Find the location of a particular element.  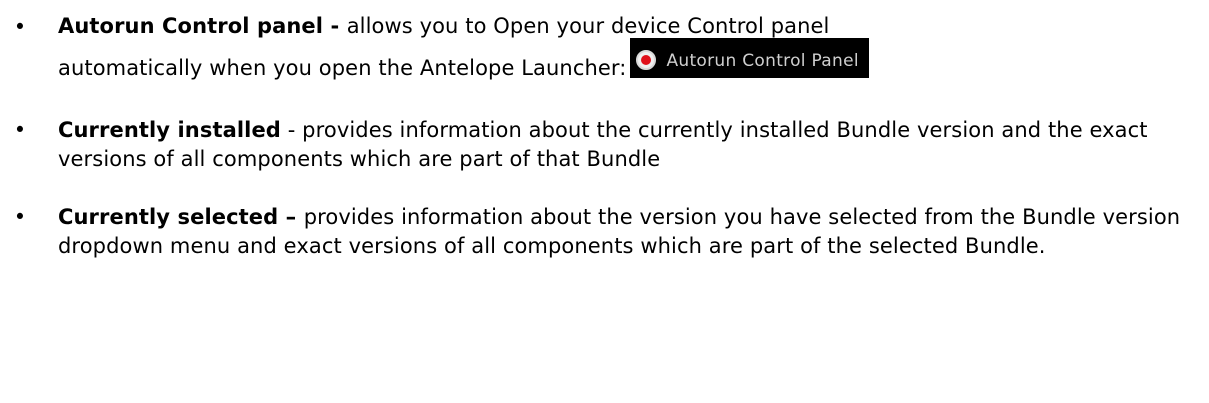

autorun-control-panel-toggle: Autorun Control Panel is located at coordinates (749, 58).